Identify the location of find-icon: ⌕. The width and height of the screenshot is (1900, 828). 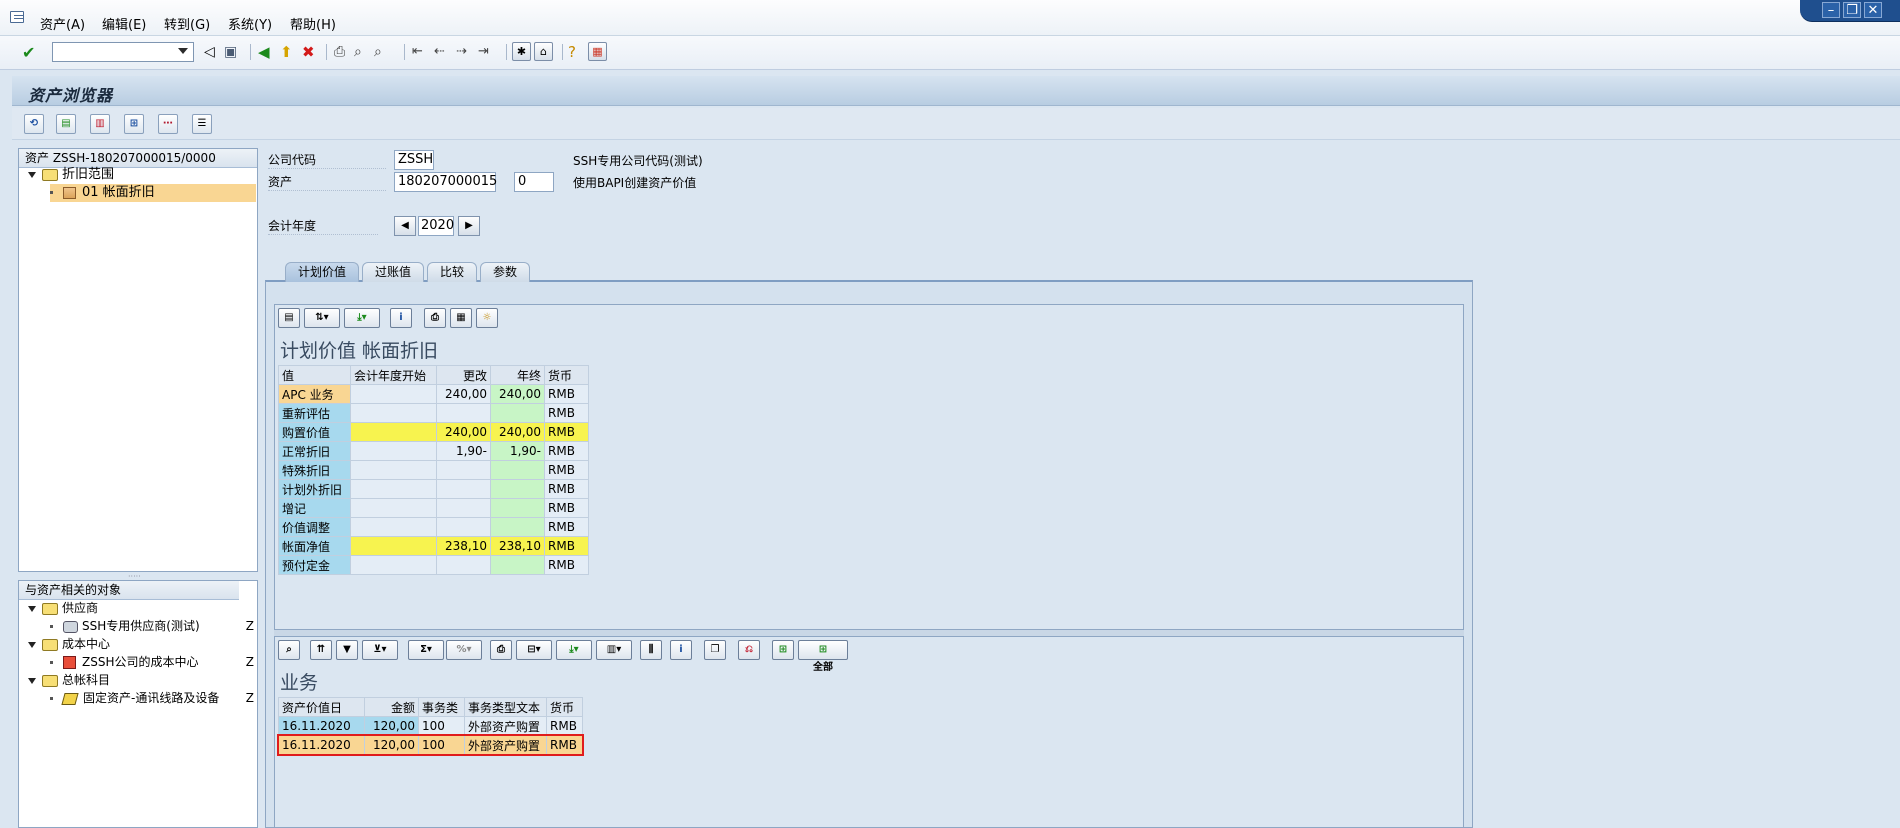
(358, 52).